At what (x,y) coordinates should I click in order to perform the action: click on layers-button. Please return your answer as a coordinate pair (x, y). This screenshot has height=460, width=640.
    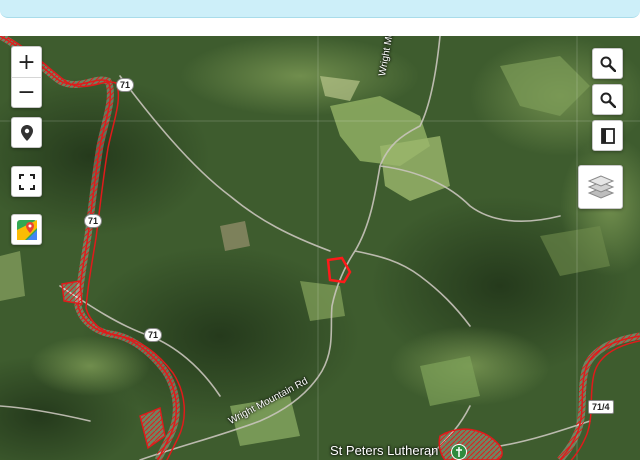
    Looking at the image, I should click on (600, 187).